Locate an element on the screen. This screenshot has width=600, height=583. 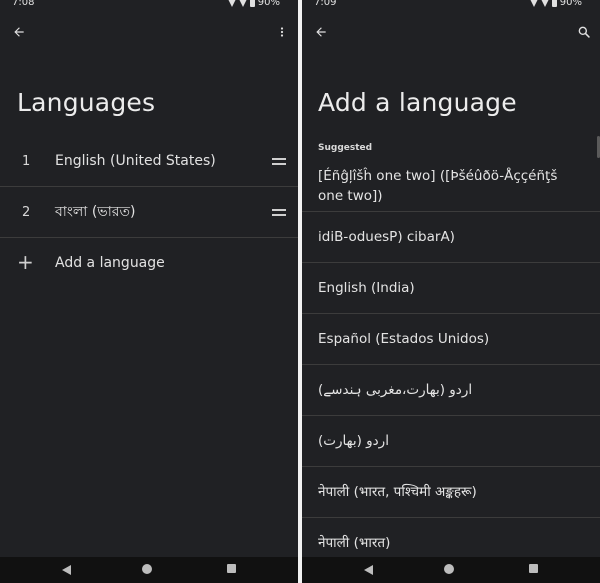
language-option-label: اردو (بھارت،مغربی ہندسے) is located at coordinates (395, 390).